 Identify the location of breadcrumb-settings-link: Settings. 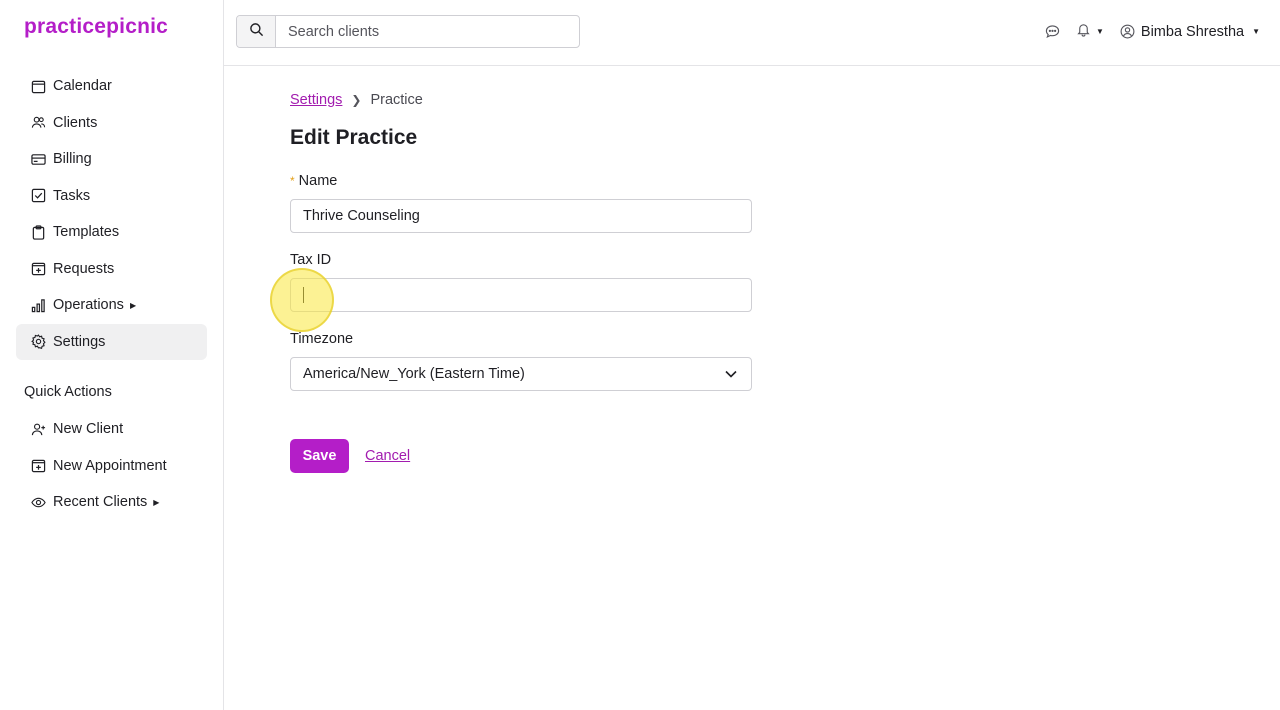
(316, 100).